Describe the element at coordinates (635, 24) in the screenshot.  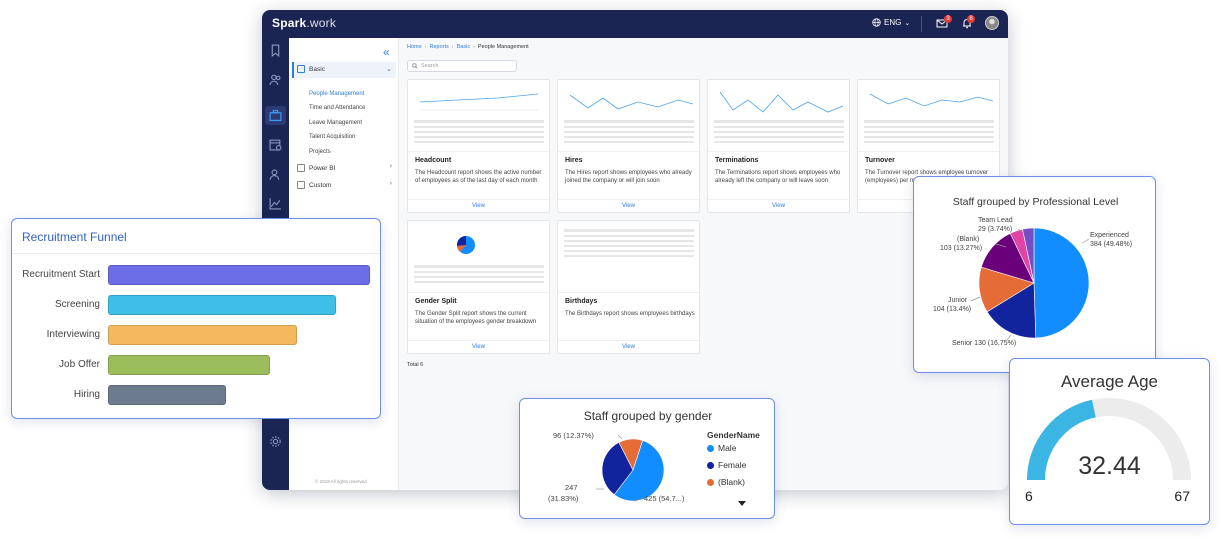
I see `top-bar: Spark.work ENG ⌄ 3 8` at that location.